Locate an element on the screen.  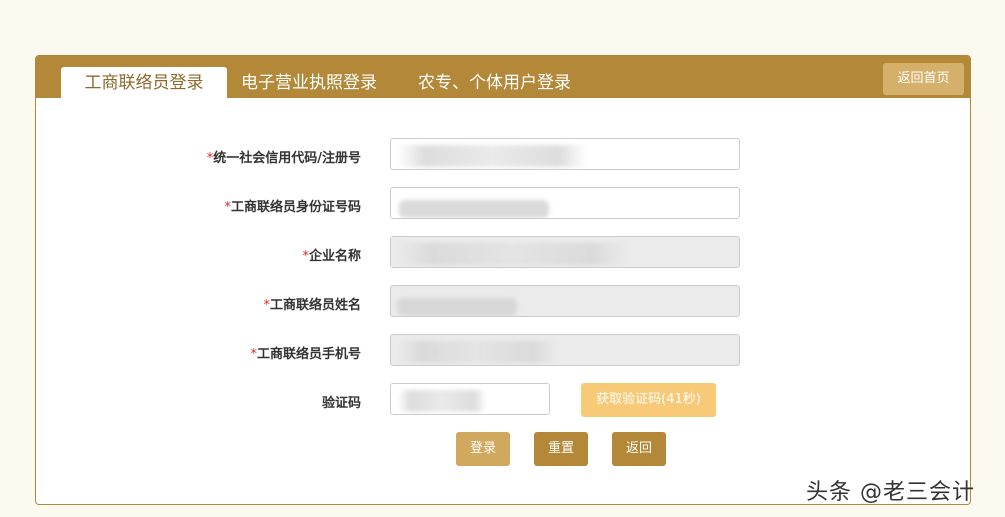
tab-e-license-login: 电子营业执照登录 is located at coordinates (309, 82).